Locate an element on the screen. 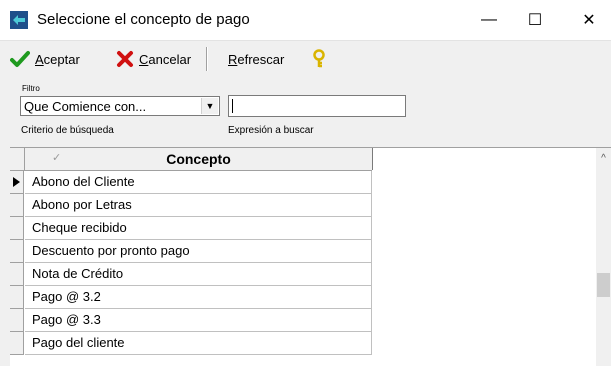 This screenshot has width=611, height=366. refresh-button: Refrescar is located at coordinates (256, 59).